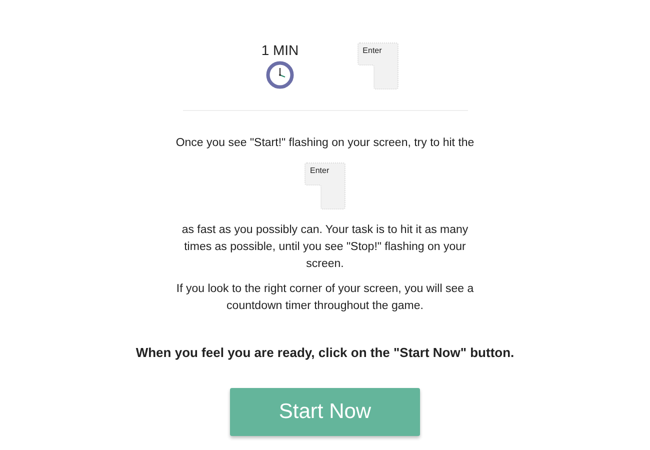 Image resolution: width=650 pixels, height=450 pixels. What do you see at coordinates (280, 50) in the screenshot?
I see `timer-label: 1 MIN` at bounding box center [280, 50].